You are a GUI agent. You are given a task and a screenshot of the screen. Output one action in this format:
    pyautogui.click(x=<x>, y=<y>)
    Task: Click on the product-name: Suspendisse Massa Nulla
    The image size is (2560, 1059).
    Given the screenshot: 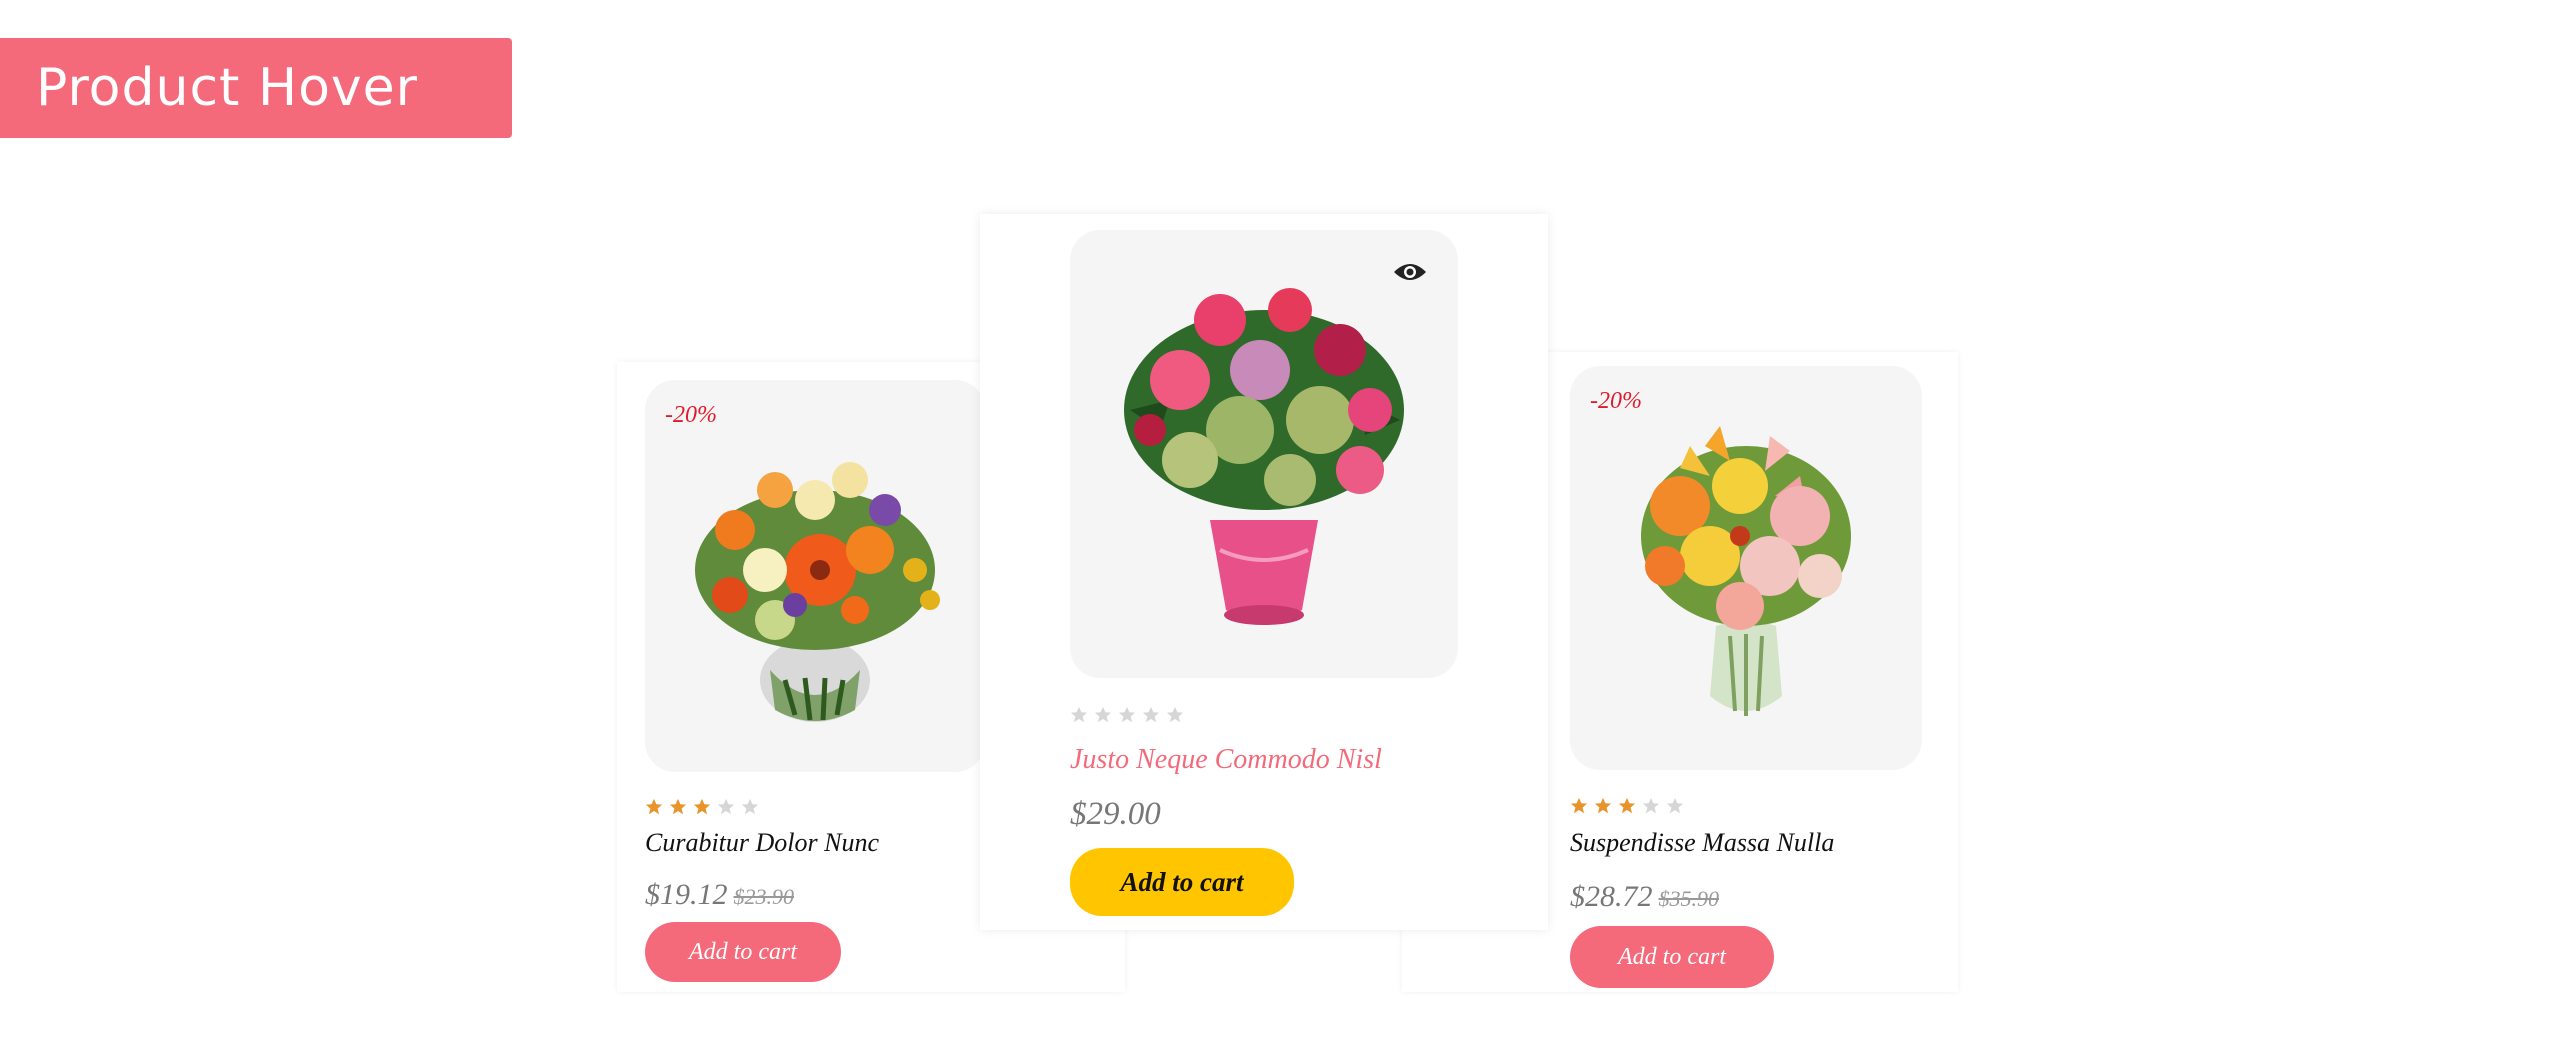 What is the action you would take?
    pyautogui.click(x=1702, y=843)
    